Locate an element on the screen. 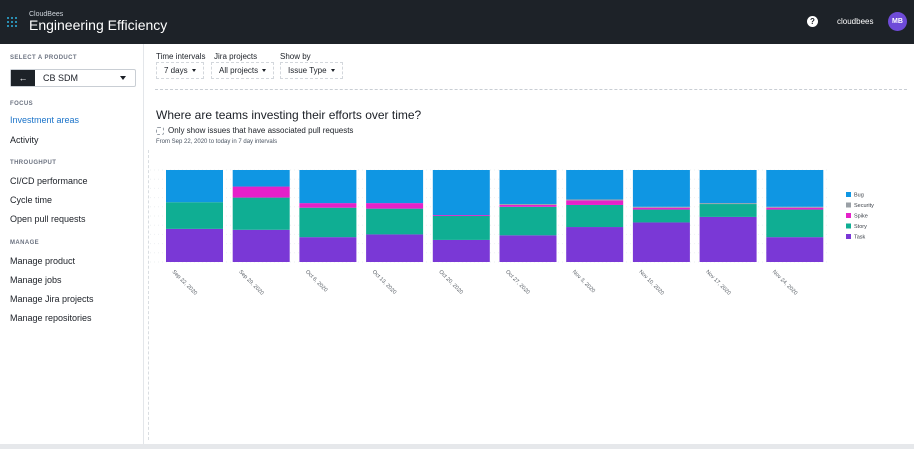 The height and width of the screenshot is (449, 914). divider is located at coordinates (531, 89).